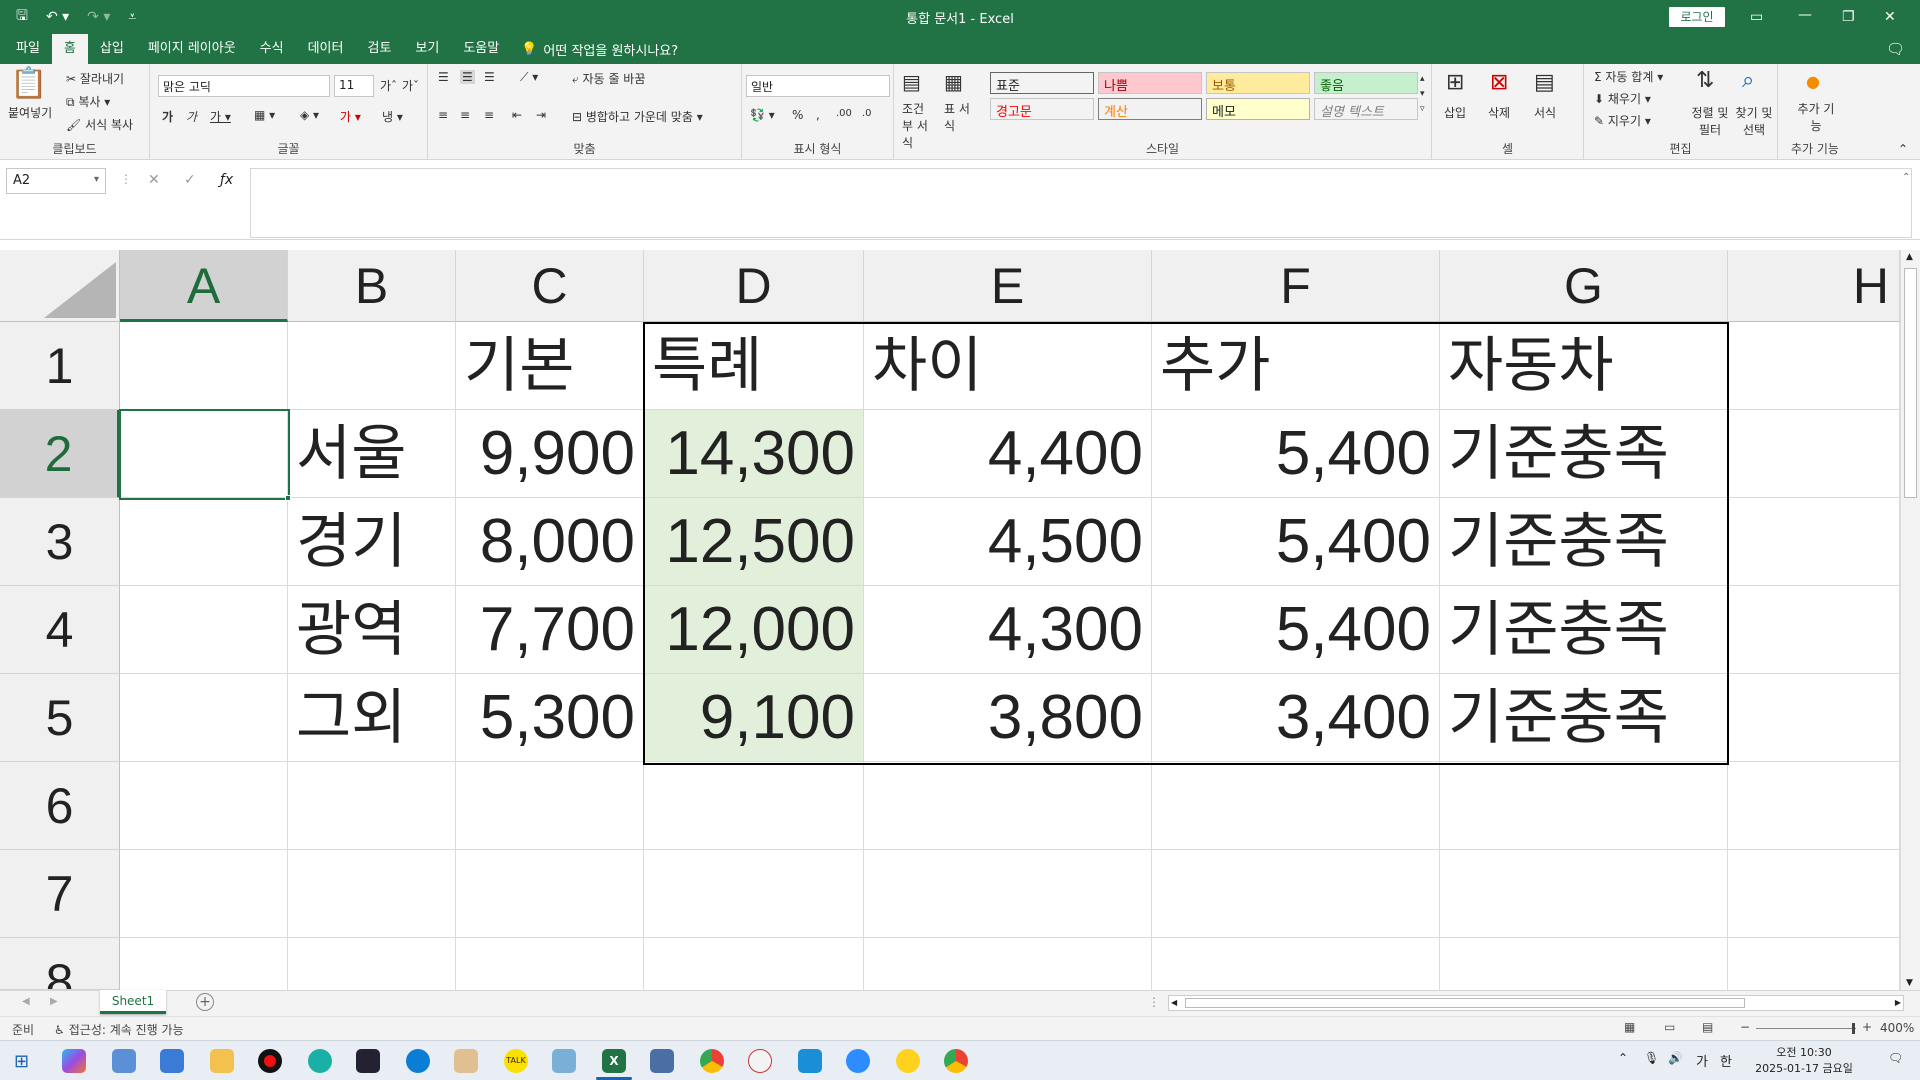 Image resolution: width=1920 pixels, height=1080 pixels. I want to click on row-header-6: 6, so click(60, 806).